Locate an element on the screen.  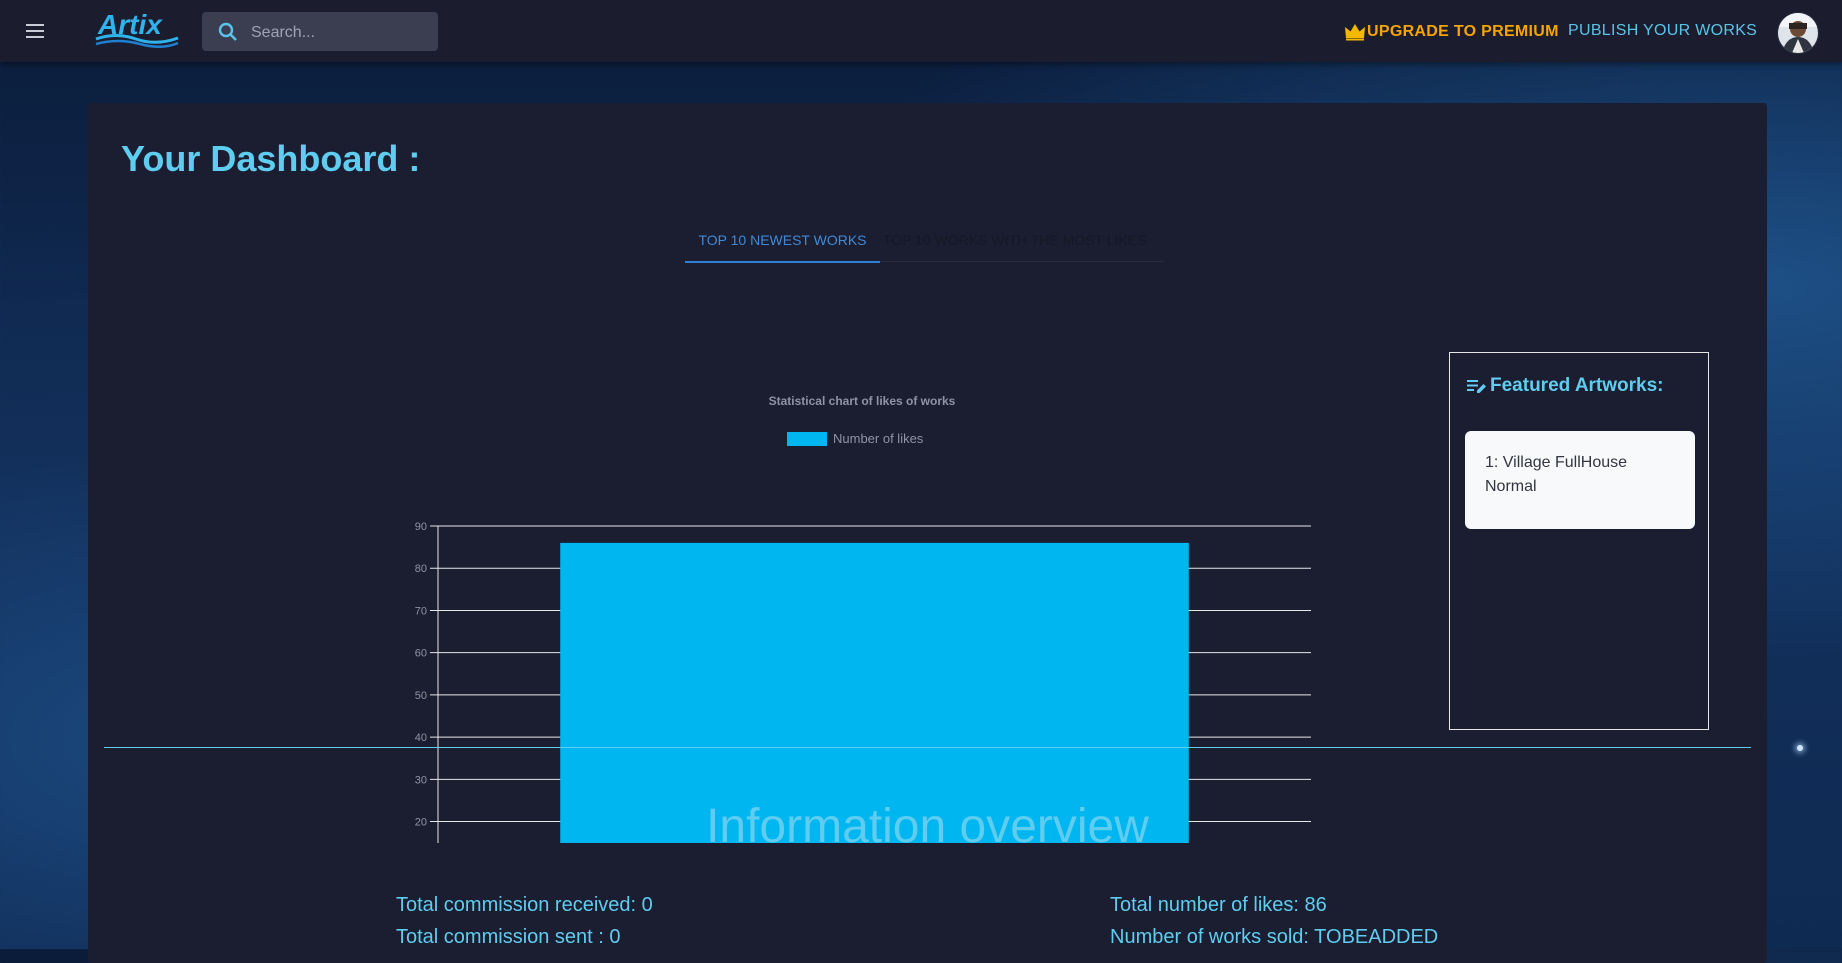
hamburger-menu-icon is located at coordinates (38, 31).